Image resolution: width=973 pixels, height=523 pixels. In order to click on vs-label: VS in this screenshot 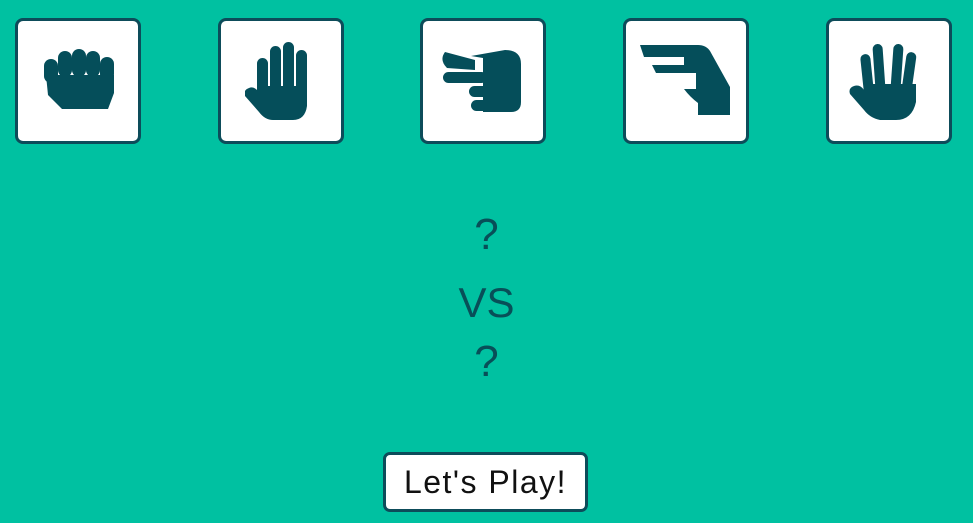, I will do `click(486, 302)`.